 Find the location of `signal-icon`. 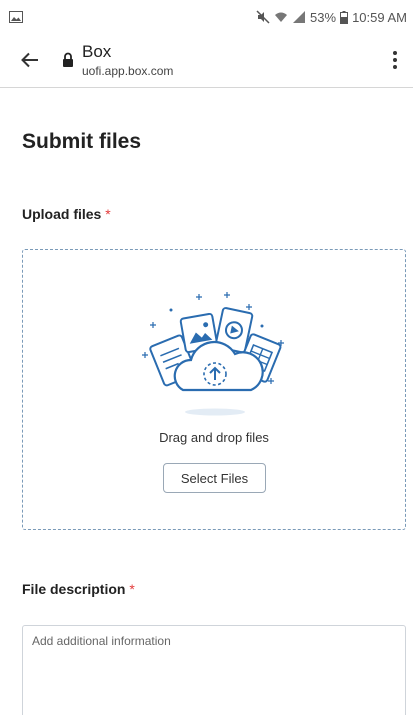

signal-icon is located at coordinates (299, 17).